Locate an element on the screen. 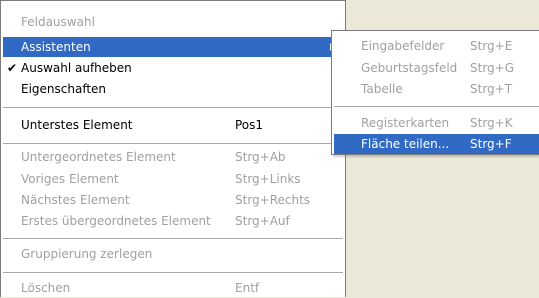  submenu-item-registerkarten: Registerkarten Strg+K is located at coordinates (436, 123).